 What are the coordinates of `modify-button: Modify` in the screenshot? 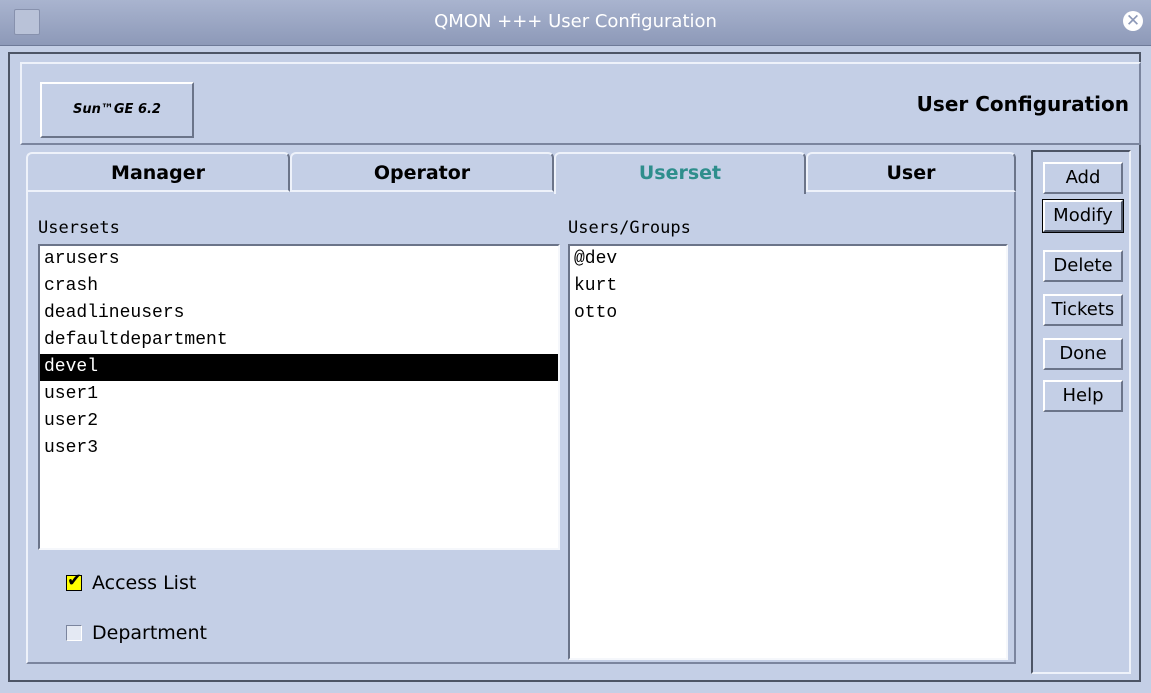 It's located at (1083, 216).